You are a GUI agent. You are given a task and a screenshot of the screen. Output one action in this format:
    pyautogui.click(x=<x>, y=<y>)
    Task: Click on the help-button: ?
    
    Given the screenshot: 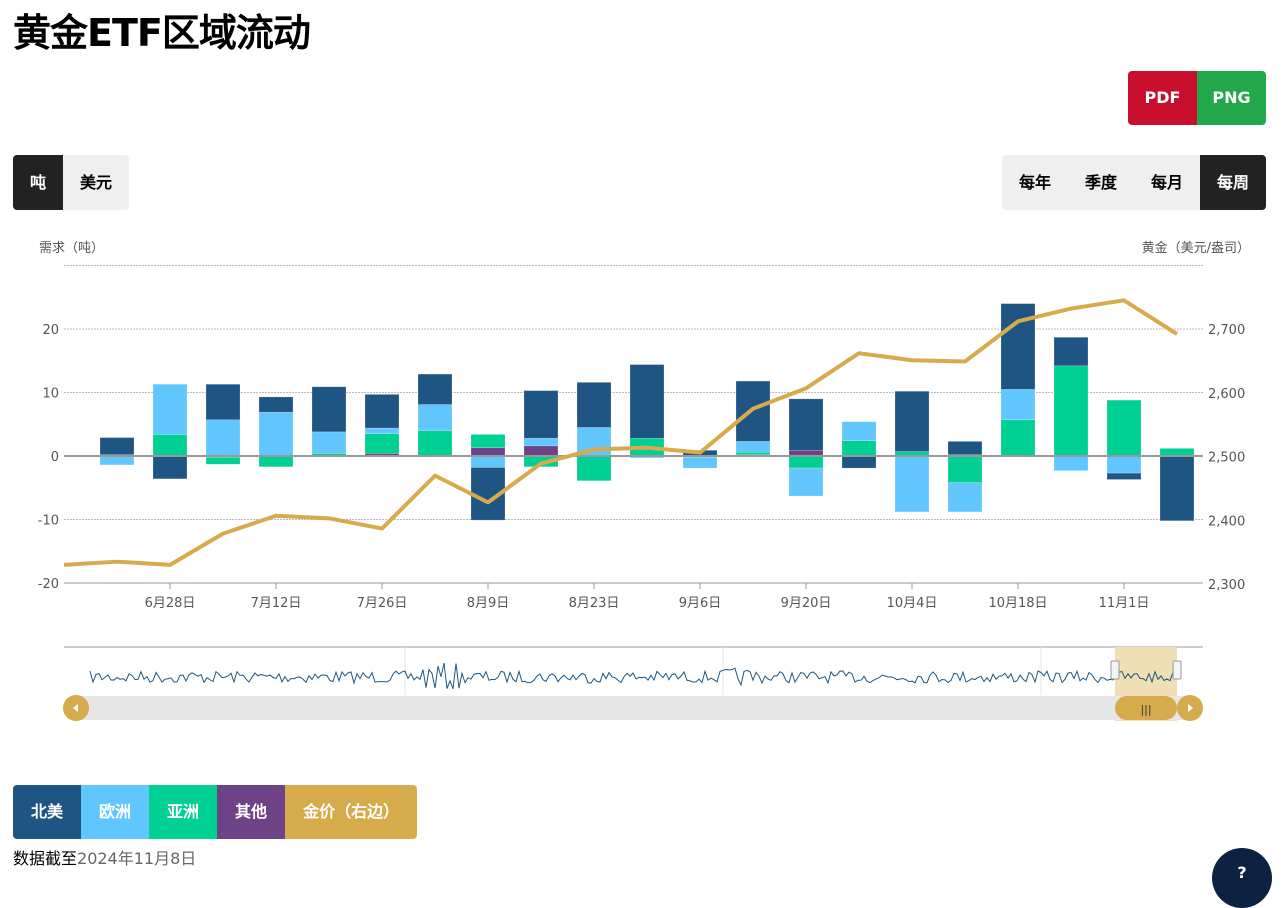 What is the action you would take?
    pyautogui.click(x=1242, y=878)
    